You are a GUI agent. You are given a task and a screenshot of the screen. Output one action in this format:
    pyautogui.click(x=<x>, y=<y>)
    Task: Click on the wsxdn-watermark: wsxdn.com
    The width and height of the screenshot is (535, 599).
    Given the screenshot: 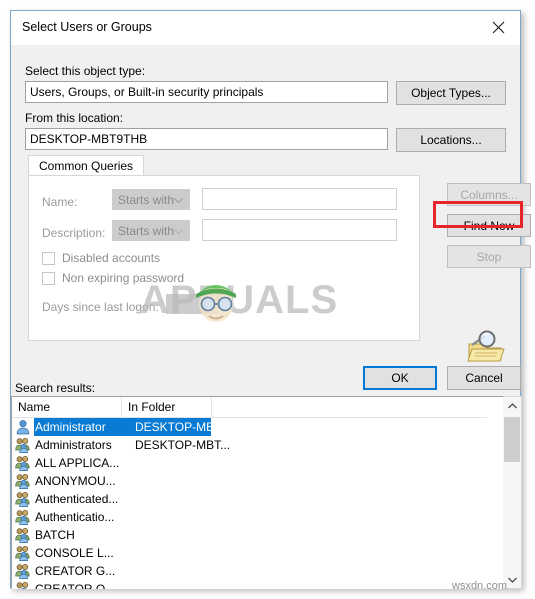 What is the action you would take?
    pyautogui.click(x=480, y=586)
    